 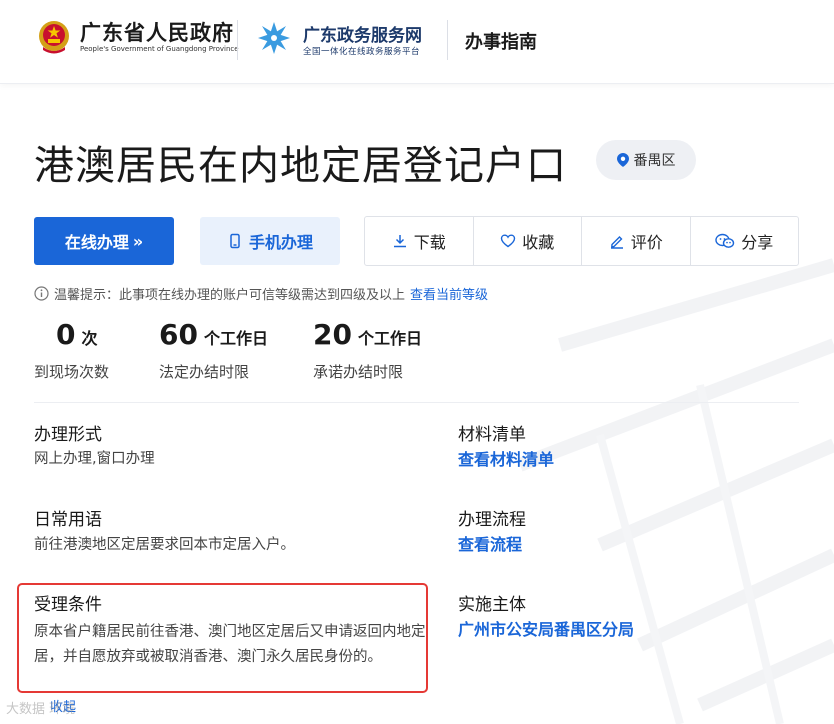 What do you see at coordinates (389, 338) in the screenshot?
I see `stat-promised-limit-unit: 个工作日` at bounding box center [389, 338].